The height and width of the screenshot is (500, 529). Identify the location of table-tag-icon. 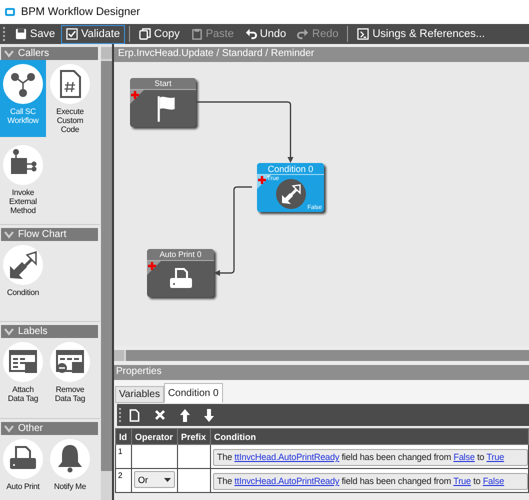
(23, 362).